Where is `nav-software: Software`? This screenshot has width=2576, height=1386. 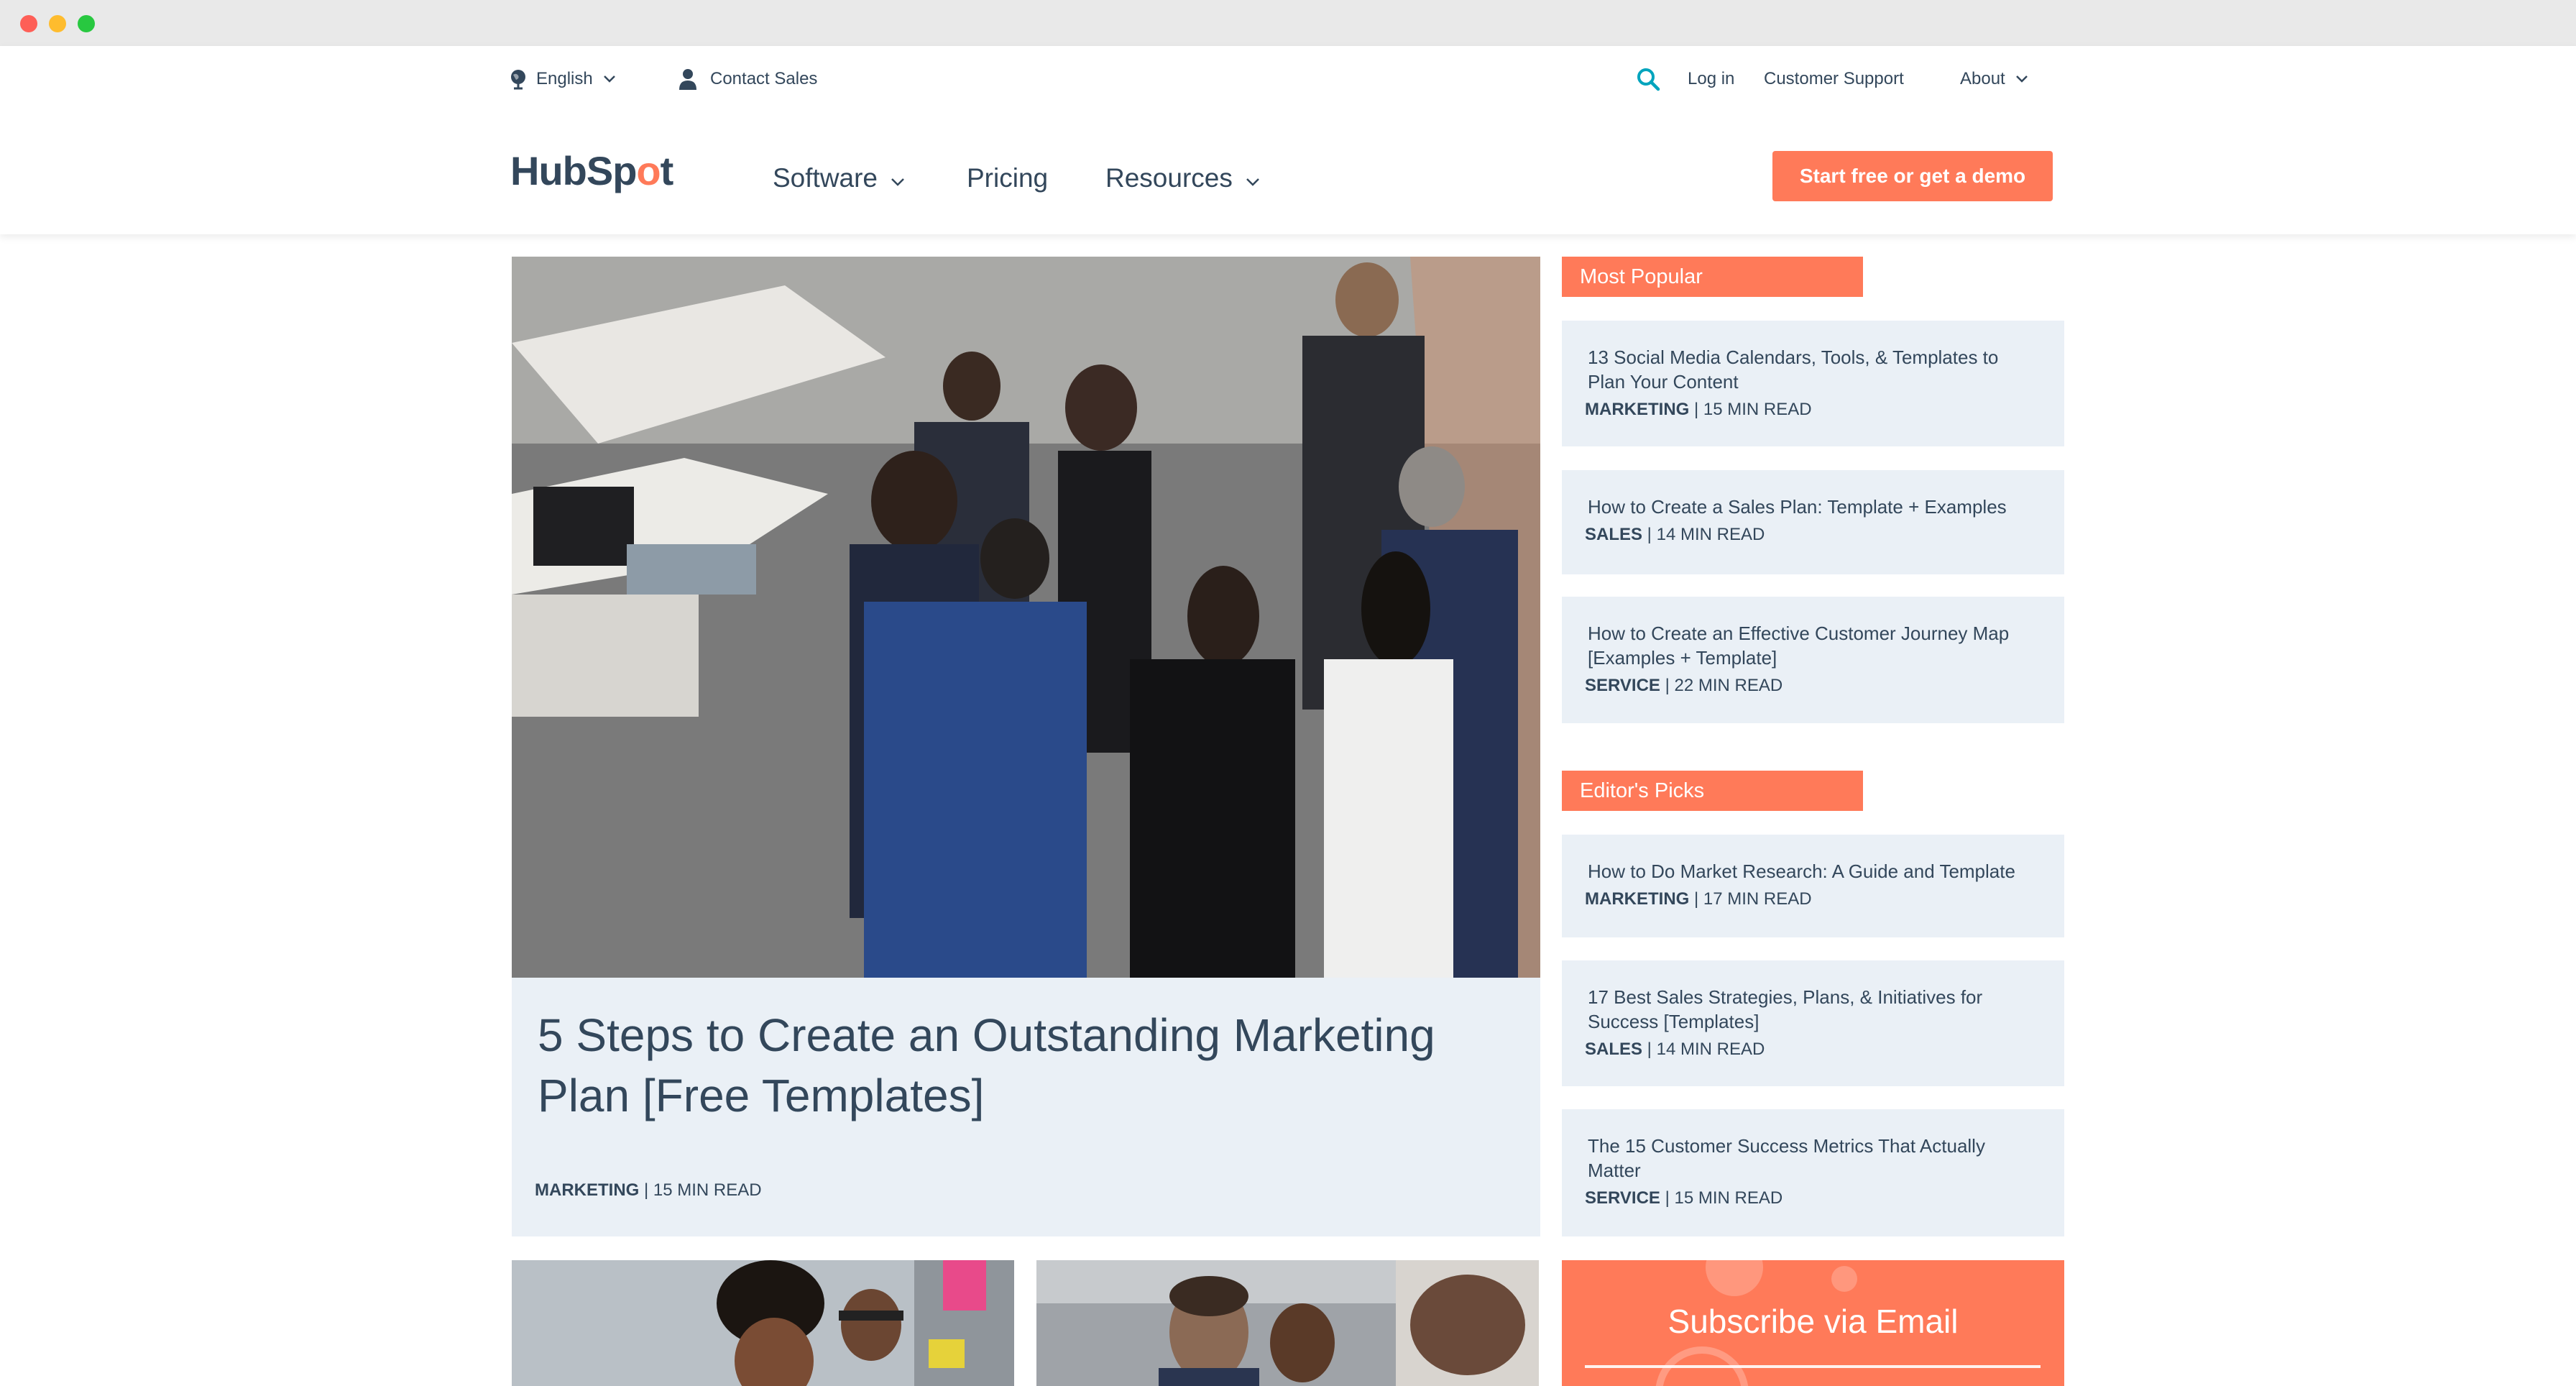
nav-software: Software is located at coordinates (839, 178).